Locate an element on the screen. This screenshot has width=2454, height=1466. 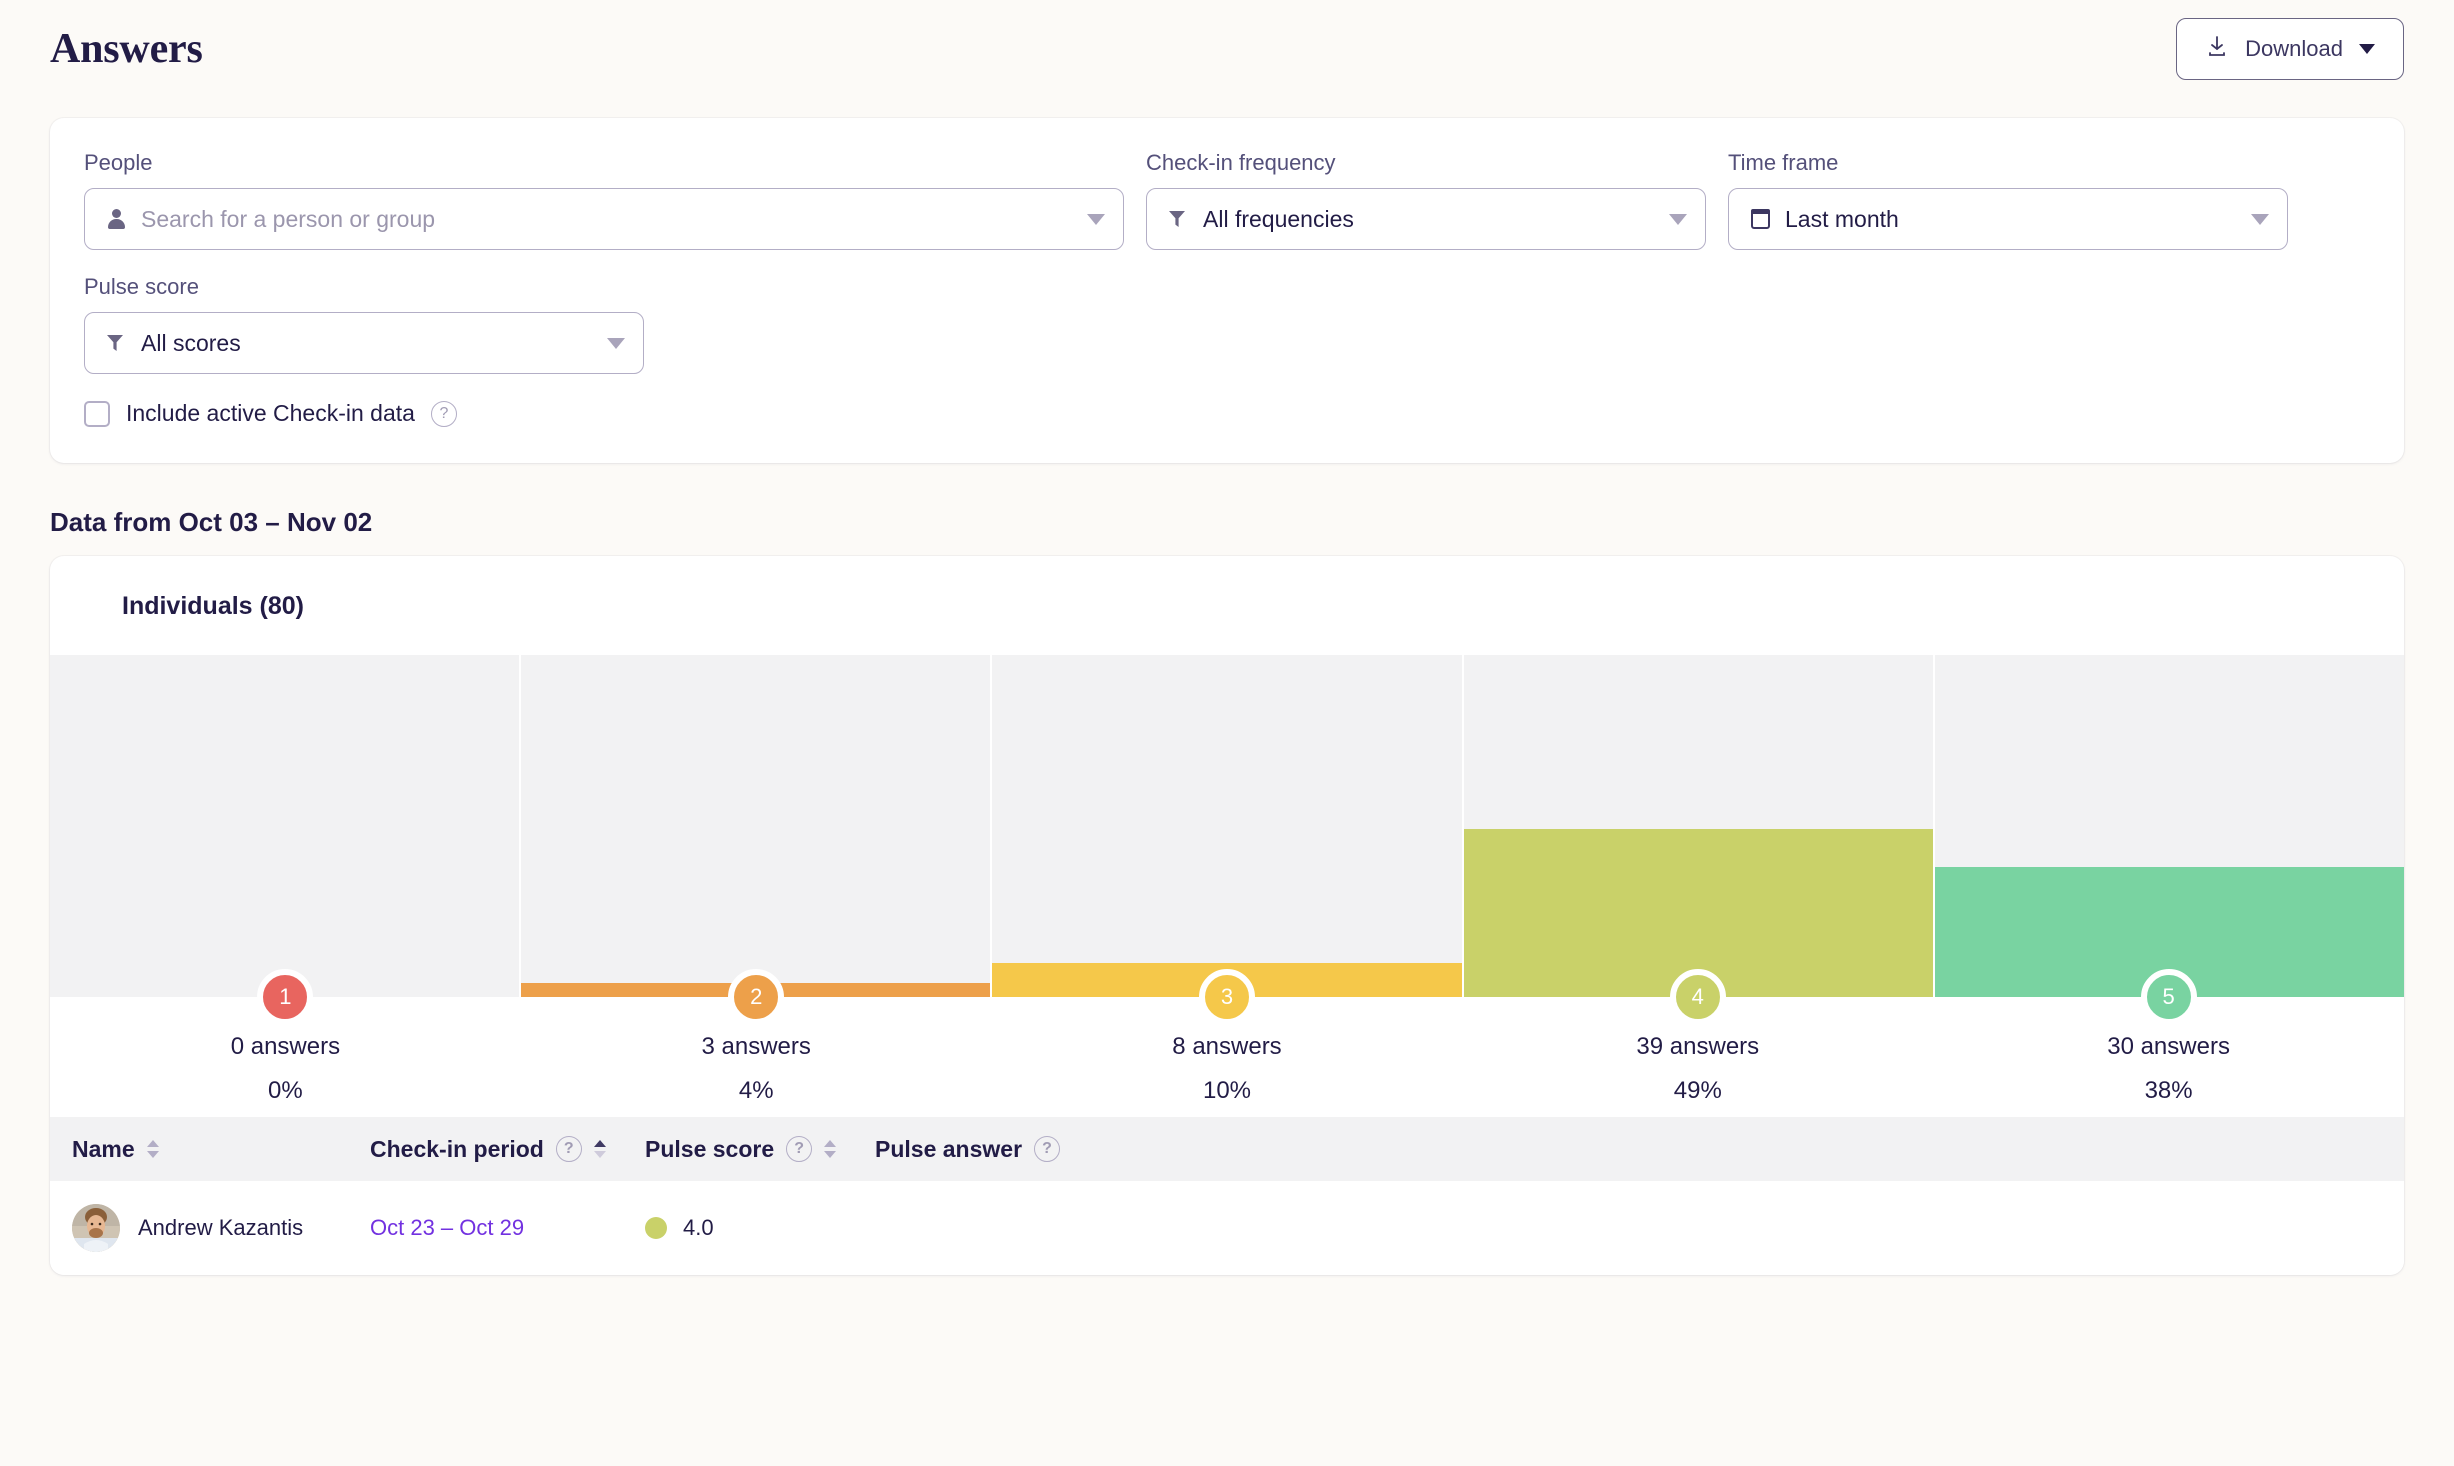
timeframe-select: Last month is located at coordinates (2008, 219).